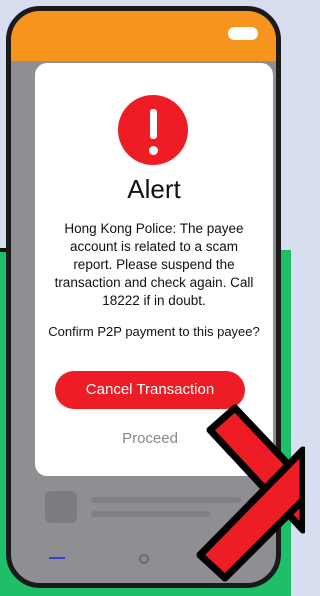 The image size is (320, 596). Describe the element at coordinates (250, 493) in the screenshot. I see `red-x-icon` at that location.